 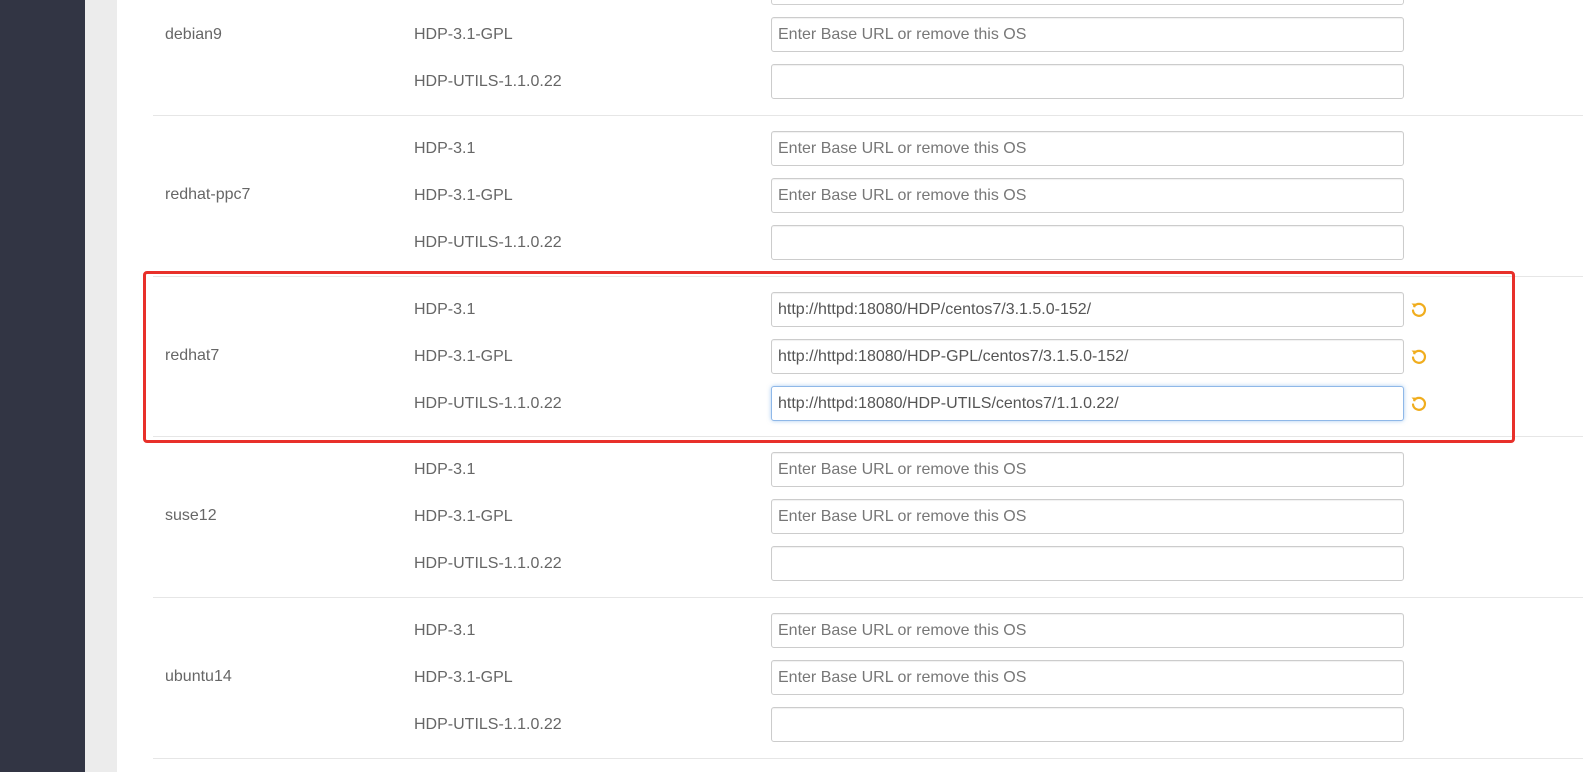 What do you see at coordinates (101, 386) in the screenshot?
I see `sidebar-gutter` at bounding box center [101, 386].